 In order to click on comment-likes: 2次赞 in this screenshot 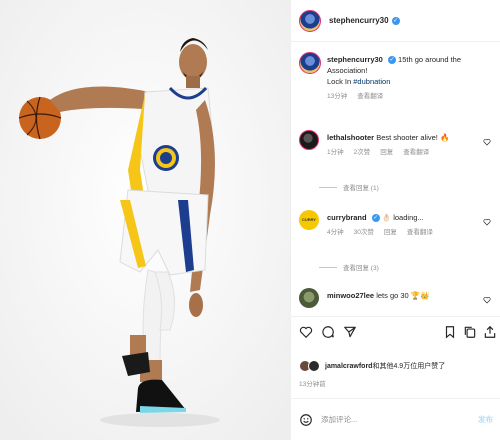, I will do `click(362, 152)`.